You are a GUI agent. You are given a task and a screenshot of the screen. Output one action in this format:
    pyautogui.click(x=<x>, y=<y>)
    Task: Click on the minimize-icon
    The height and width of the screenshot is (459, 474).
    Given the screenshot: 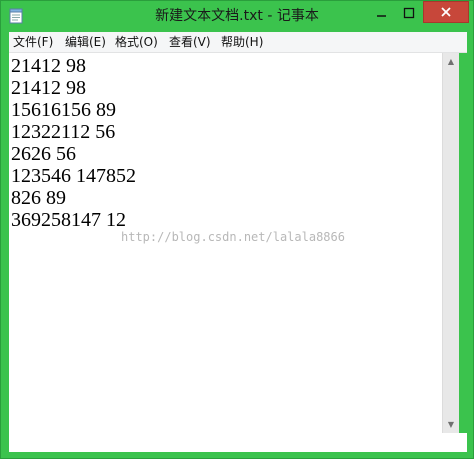 What is the action you would take?
    pyautogui.click(x=381, y=16)
    